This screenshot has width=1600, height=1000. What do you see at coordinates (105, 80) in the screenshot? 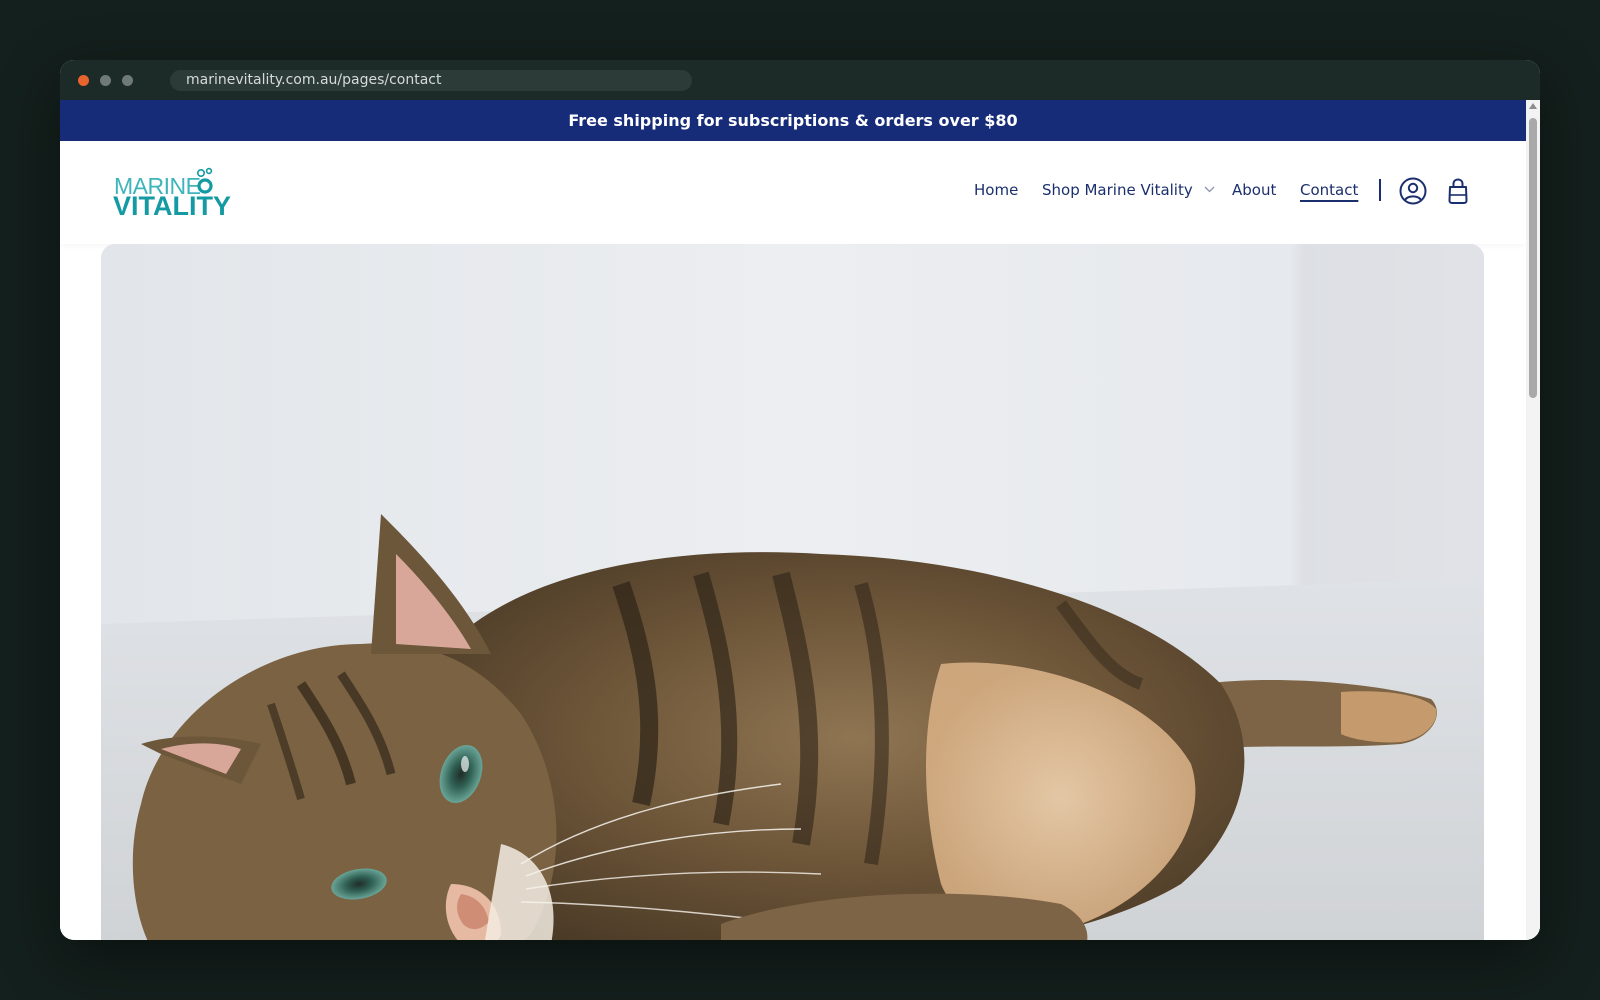
I see `minimize-window-button` at bounding box center [105, 80].